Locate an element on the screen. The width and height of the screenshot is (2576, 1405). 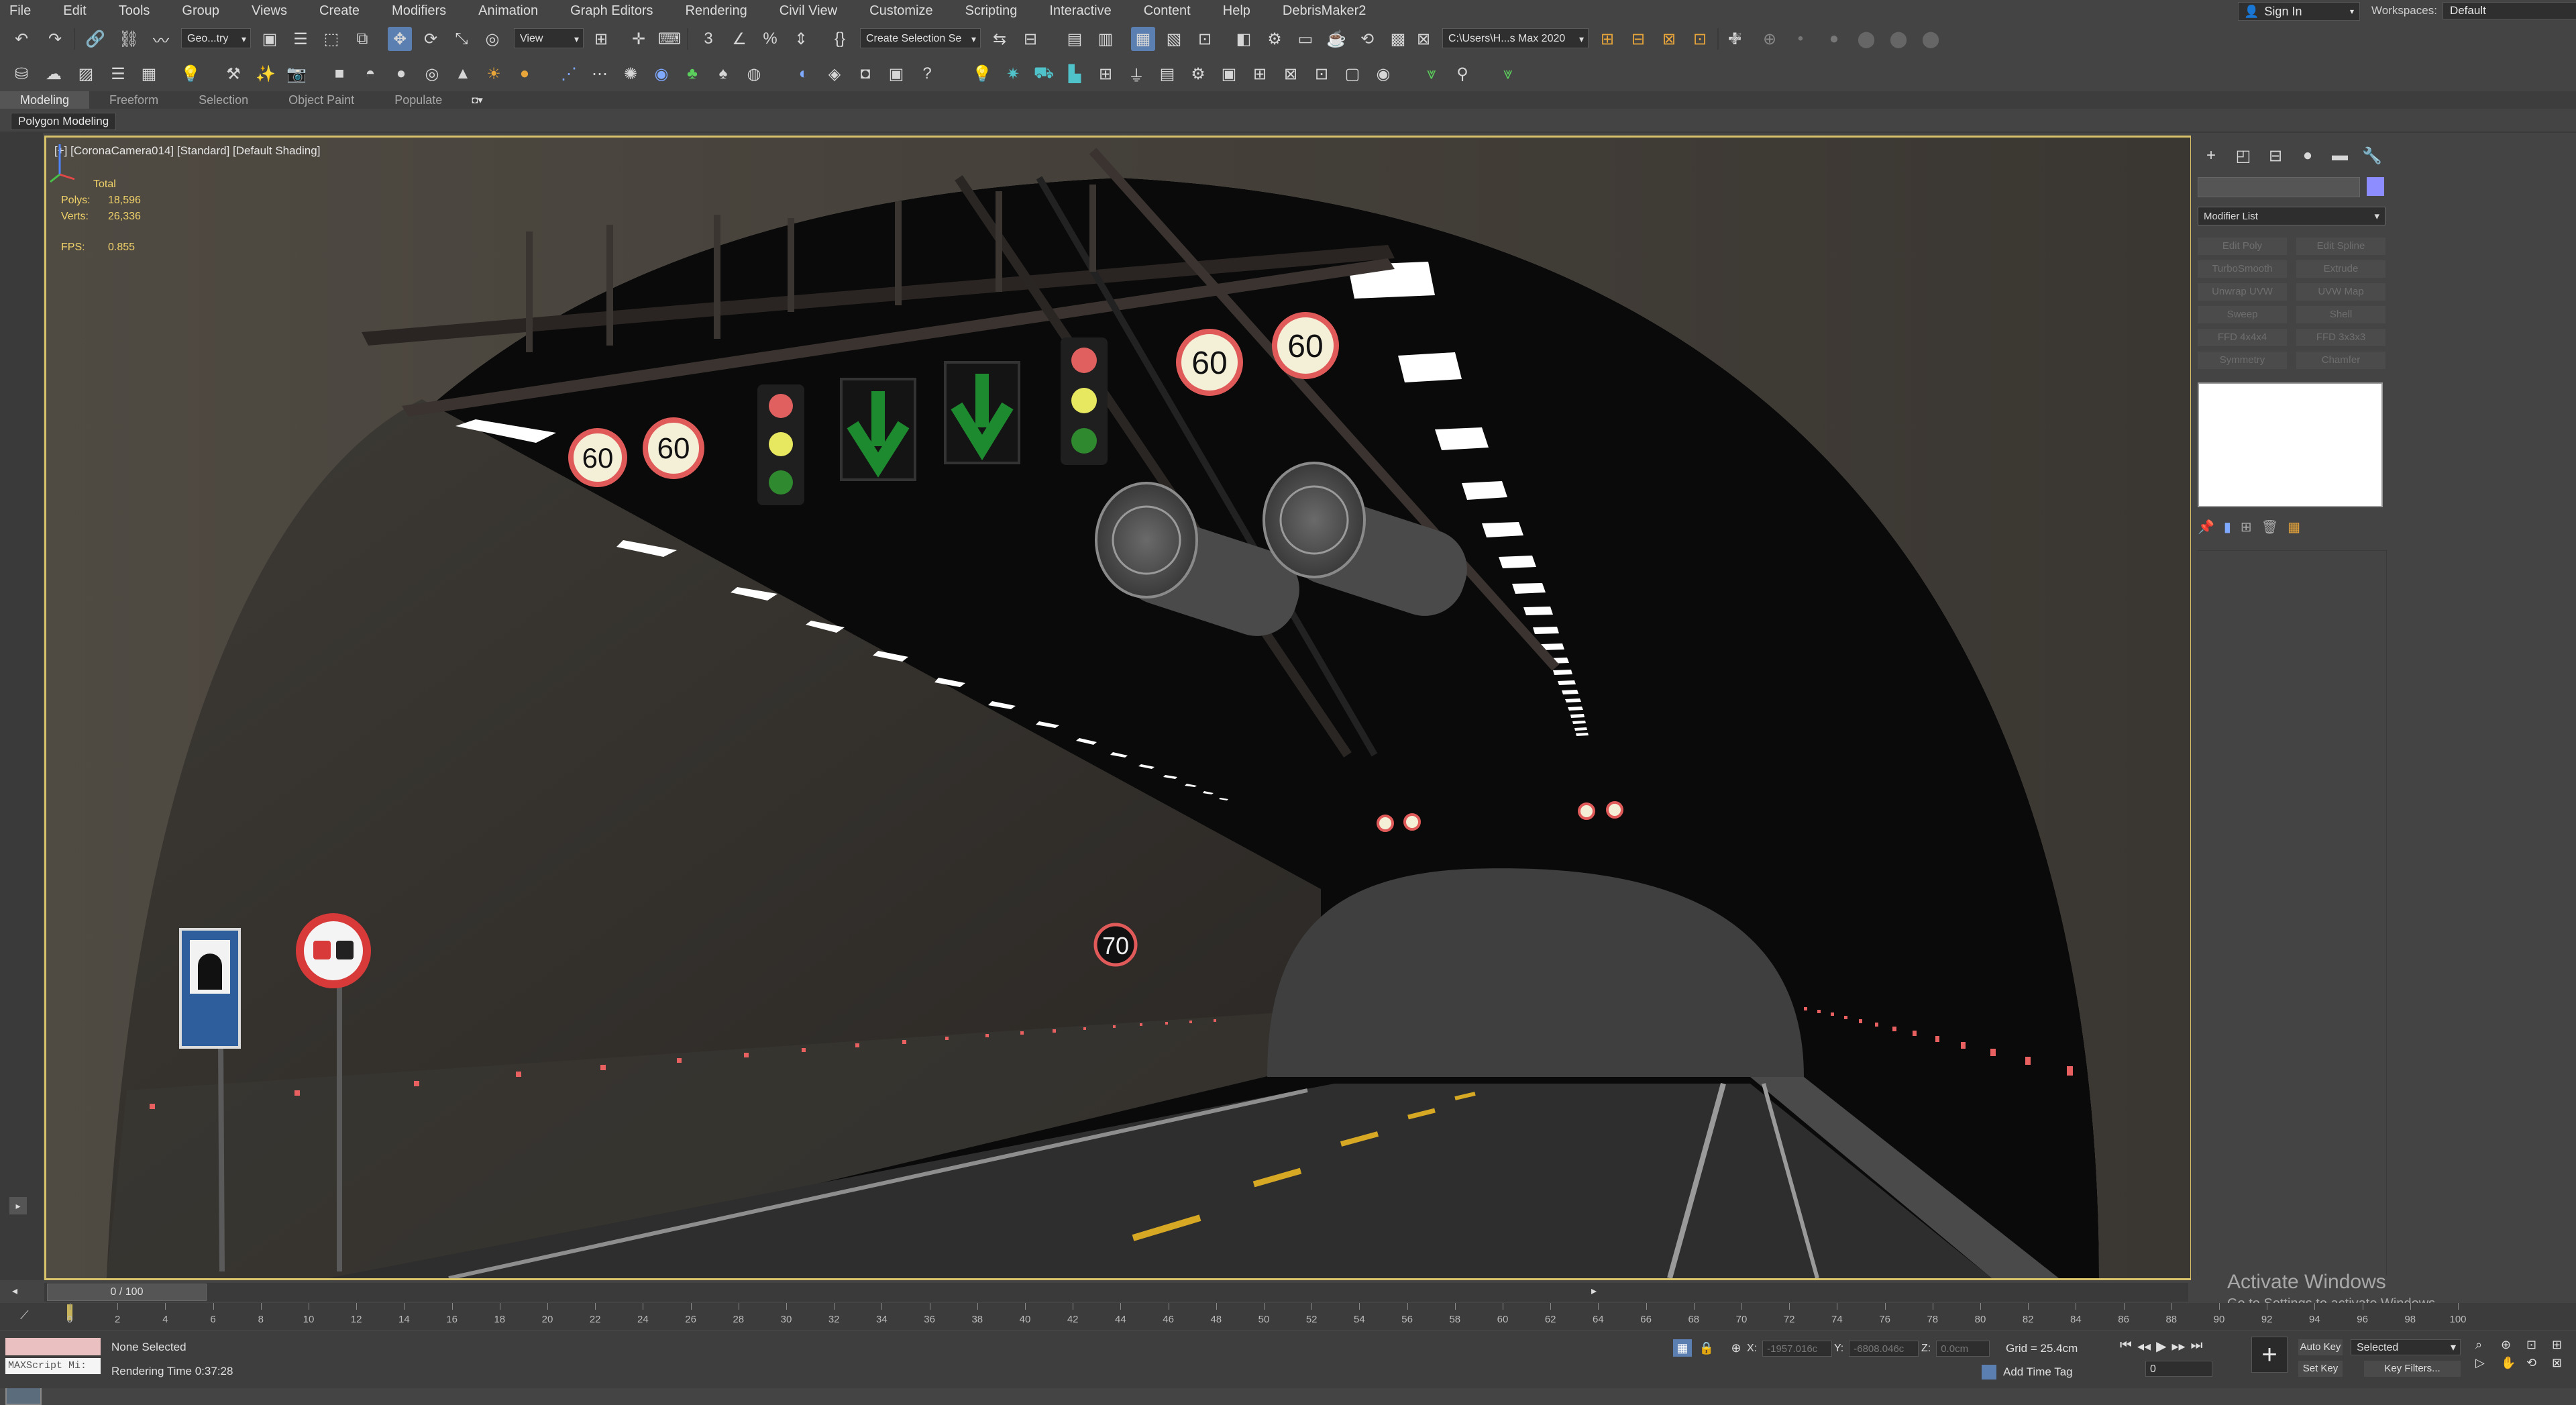
motion-tab-icon: ● is located at coordinates (2308, 155).